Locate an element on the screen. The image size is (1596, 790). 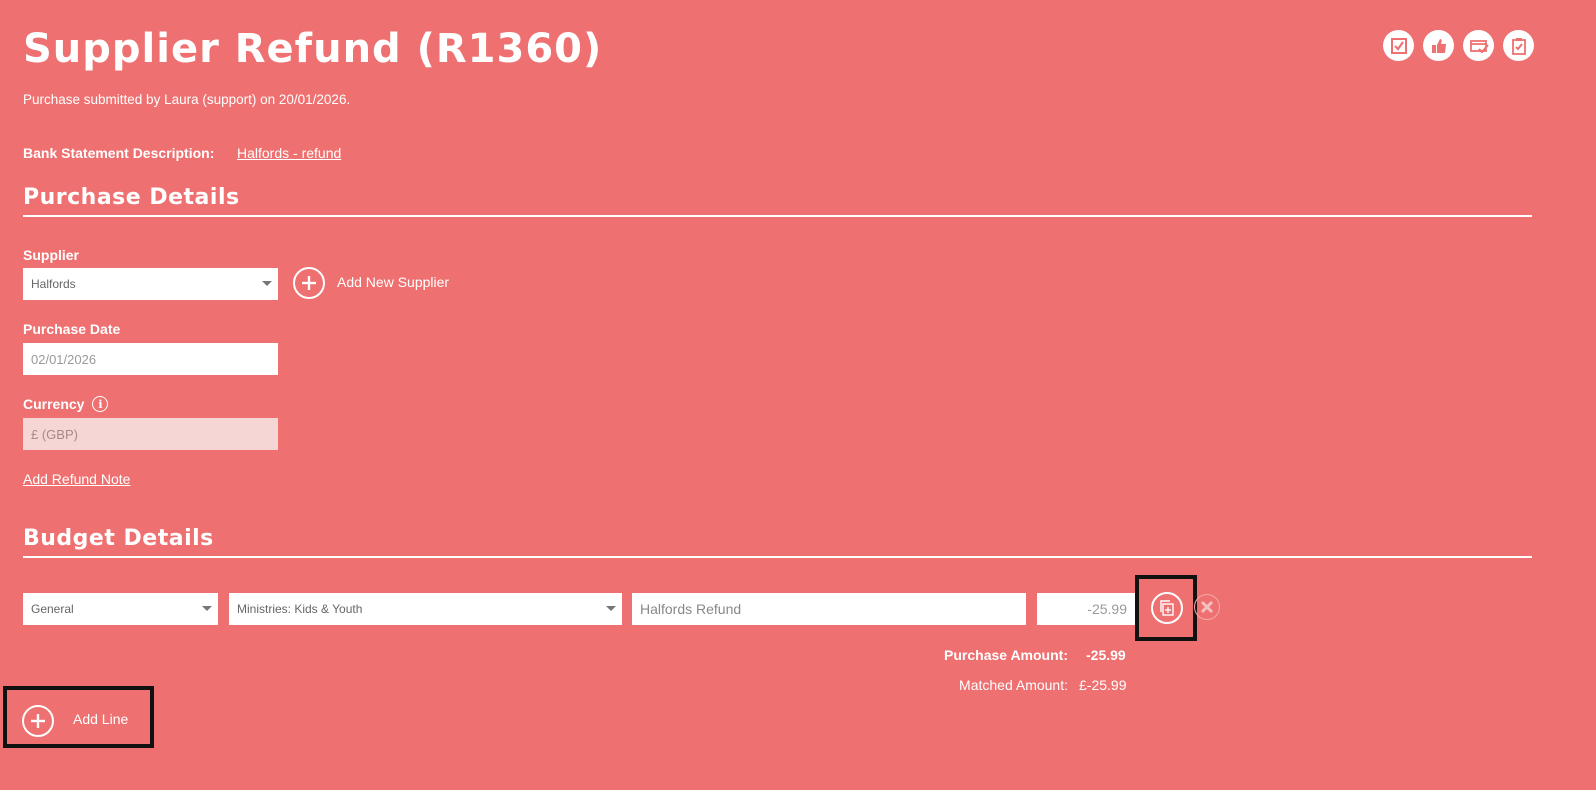
category-select: Ministries: Kids & Youth is located at coordinates (425, 609).